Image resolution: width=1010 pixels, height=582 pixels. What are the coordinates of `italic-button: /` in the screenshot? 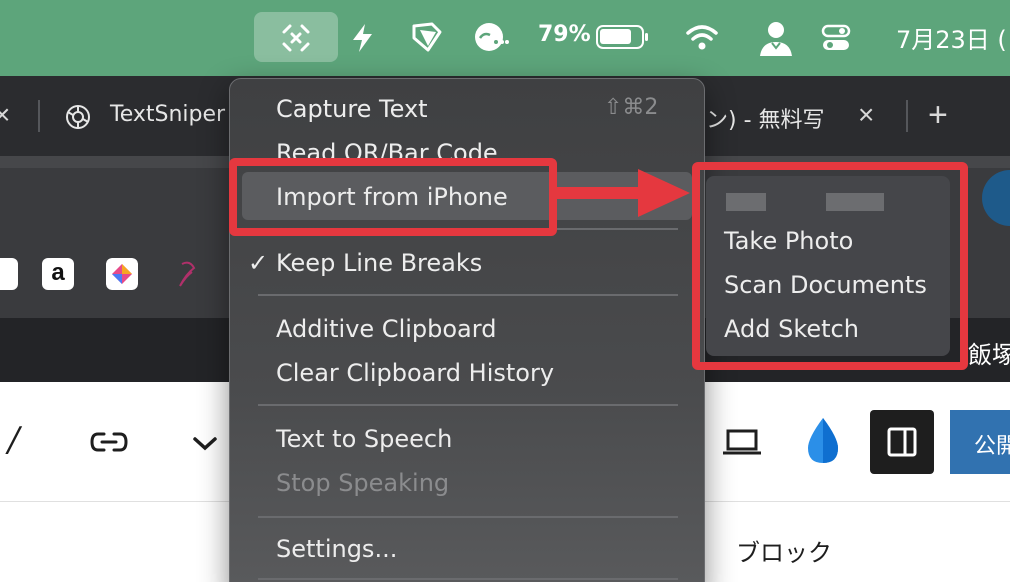 It's located at (13, 440).